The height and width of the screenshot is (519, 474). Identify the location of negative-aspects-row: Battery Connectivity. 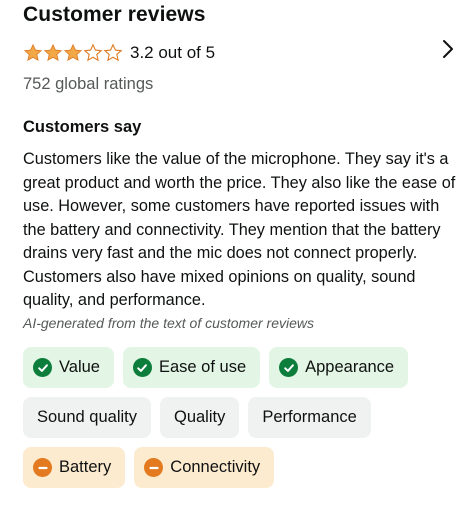
(149, 467).